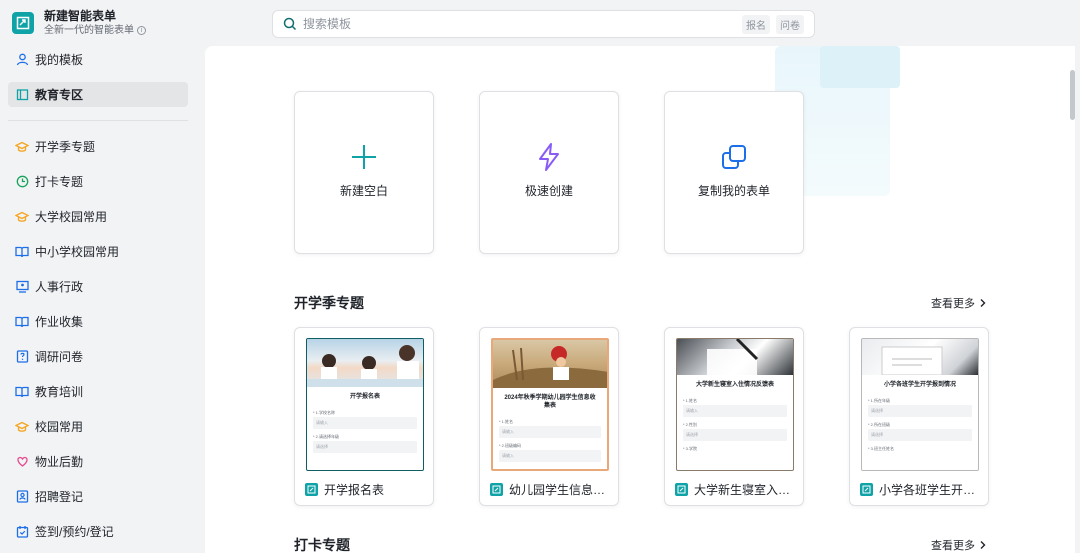 The height and width of the screenshot is (553, 1080). I want to click on lightning-icon, so click(549, 157).